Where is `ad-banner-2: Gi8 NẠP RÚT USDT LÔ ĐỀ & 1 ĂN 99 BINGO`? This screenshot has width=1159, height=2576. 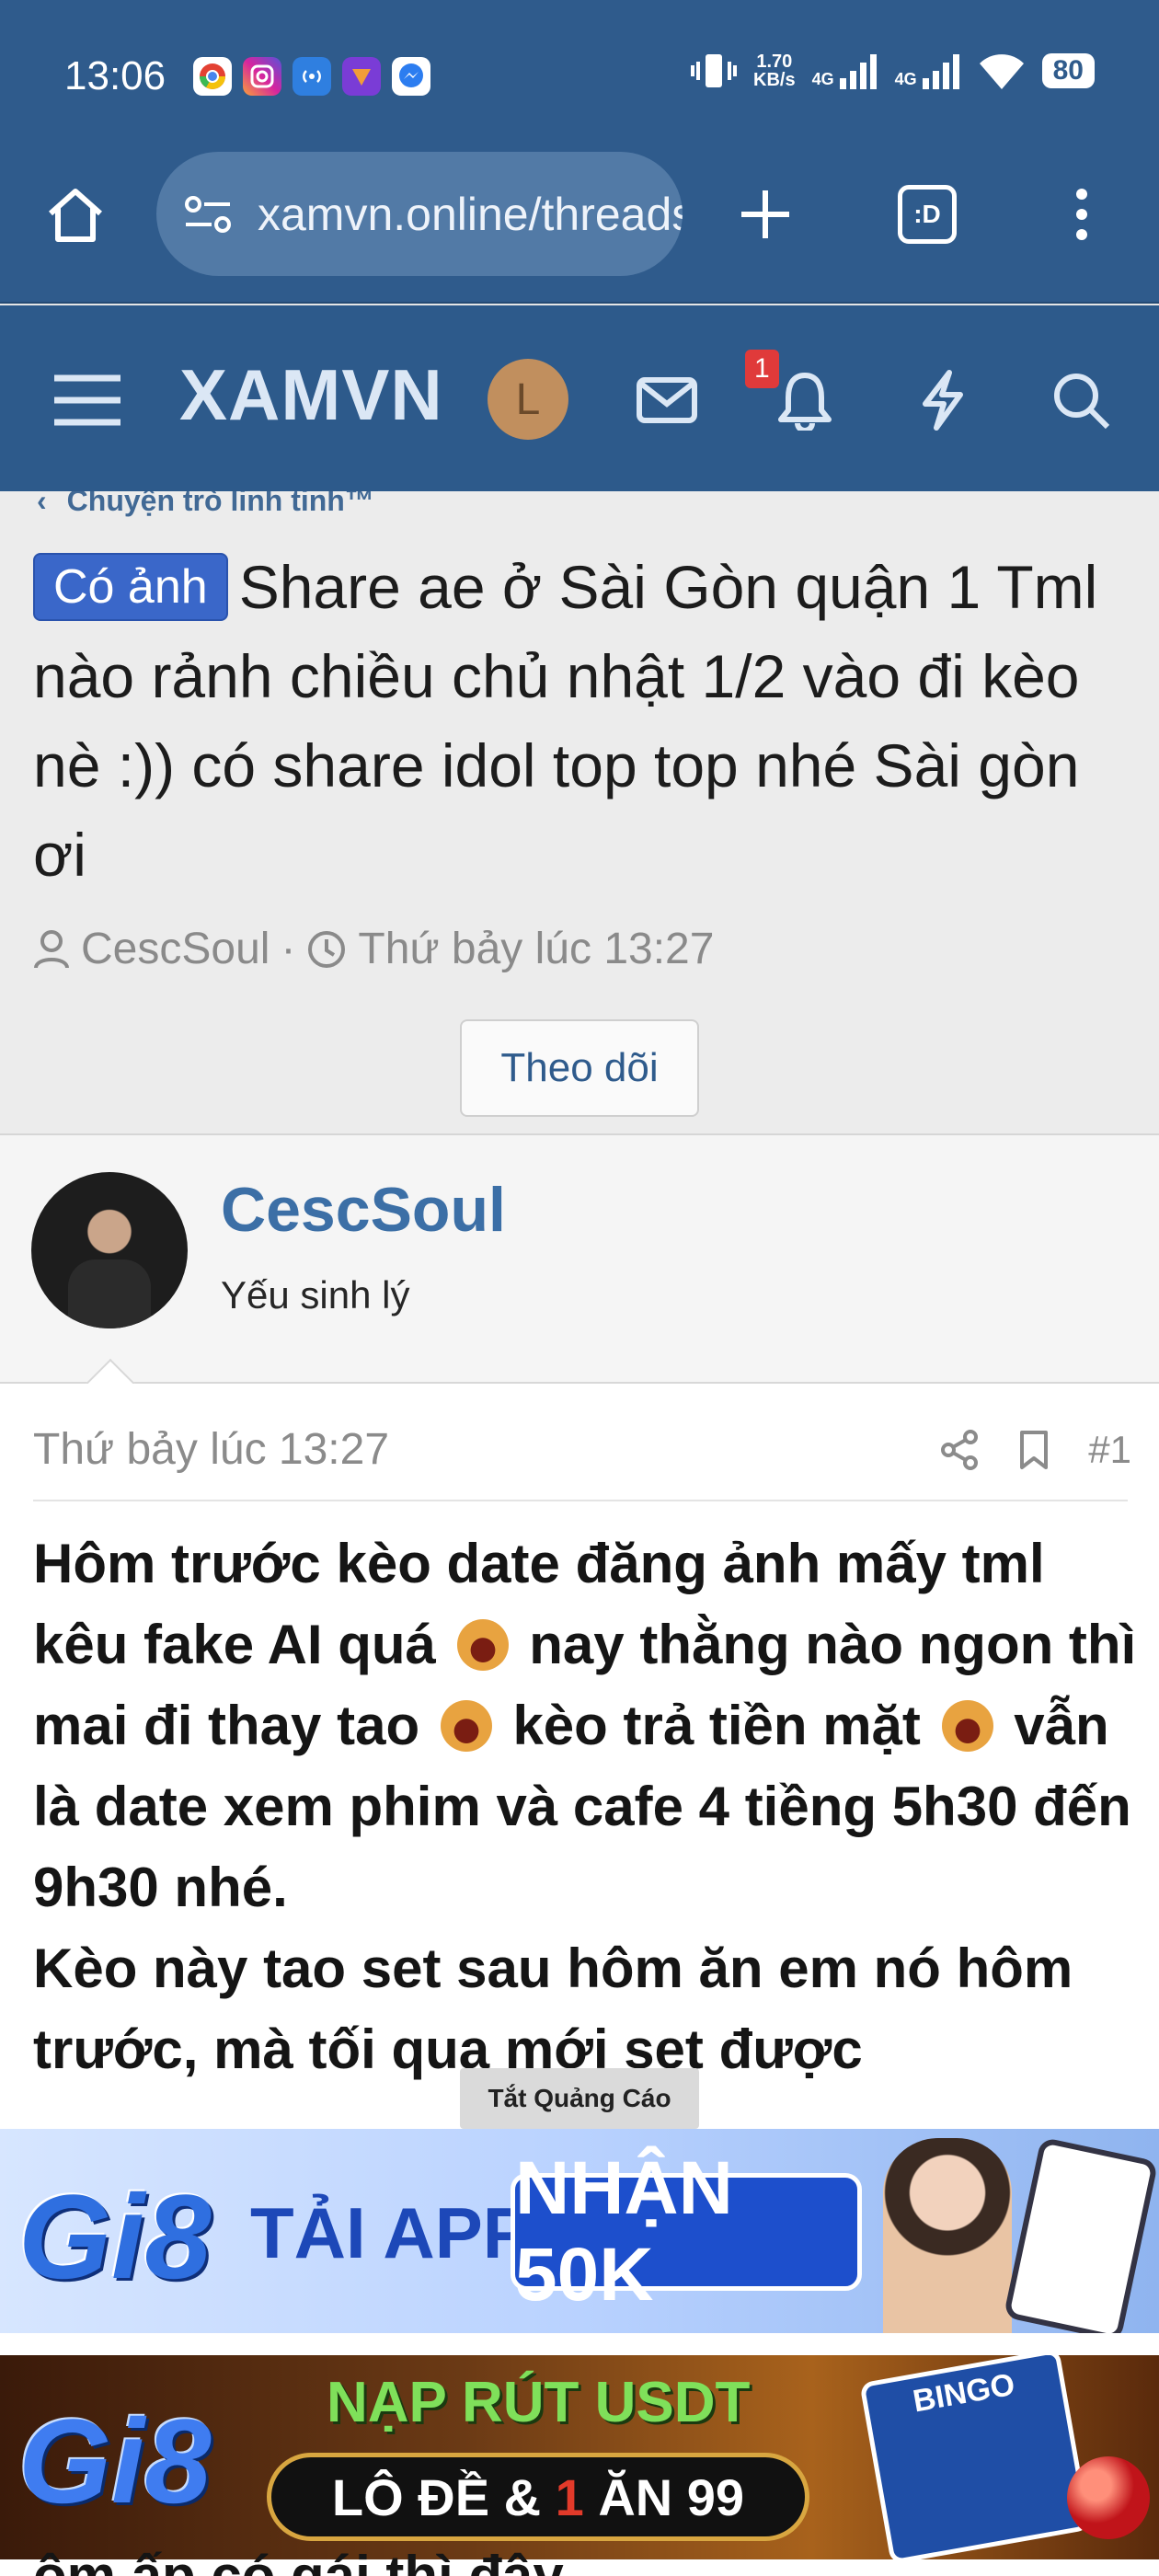
ad-banner-2: Gi8 NẠP RÚT USDT LÔ ĐỀ & 1 ĂN 99 BINGO is located at coordinates (579, 2457).